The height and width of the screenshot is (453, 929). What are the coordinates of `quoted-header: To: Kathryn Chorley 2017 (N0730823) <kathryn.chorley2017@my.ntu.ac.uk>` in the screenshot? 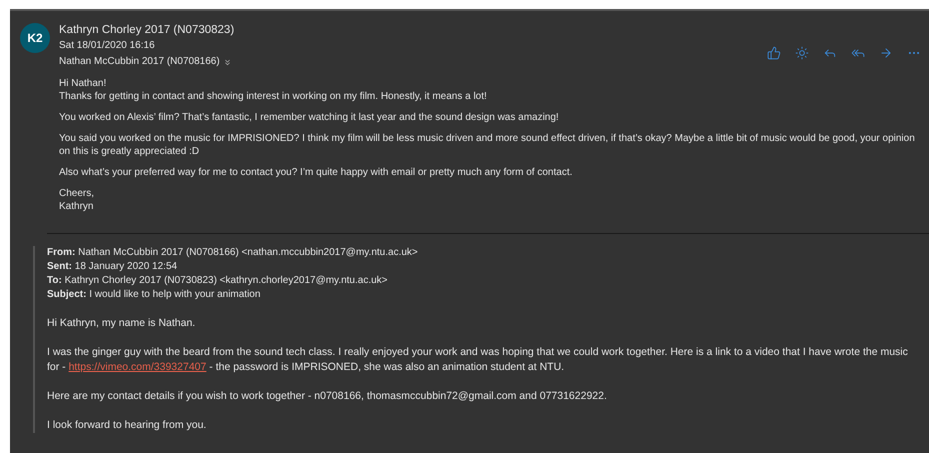 It's located at (218, 281).